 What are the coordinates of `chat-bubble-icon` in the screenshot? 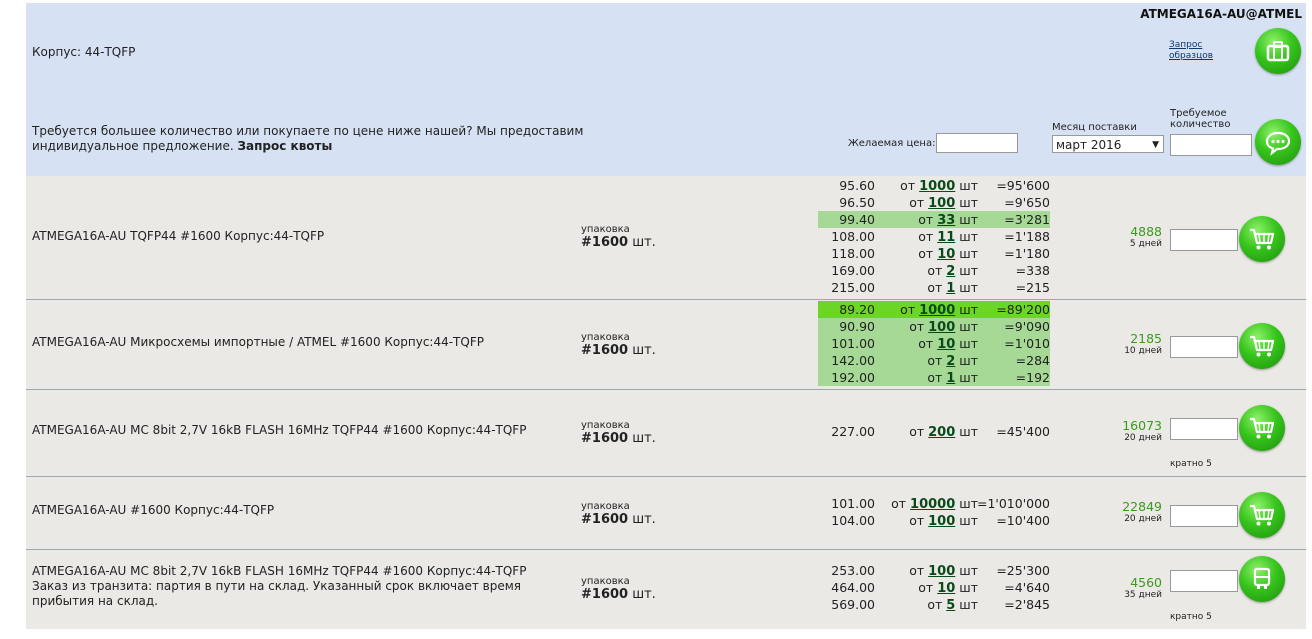 It's located at (1278, 143).